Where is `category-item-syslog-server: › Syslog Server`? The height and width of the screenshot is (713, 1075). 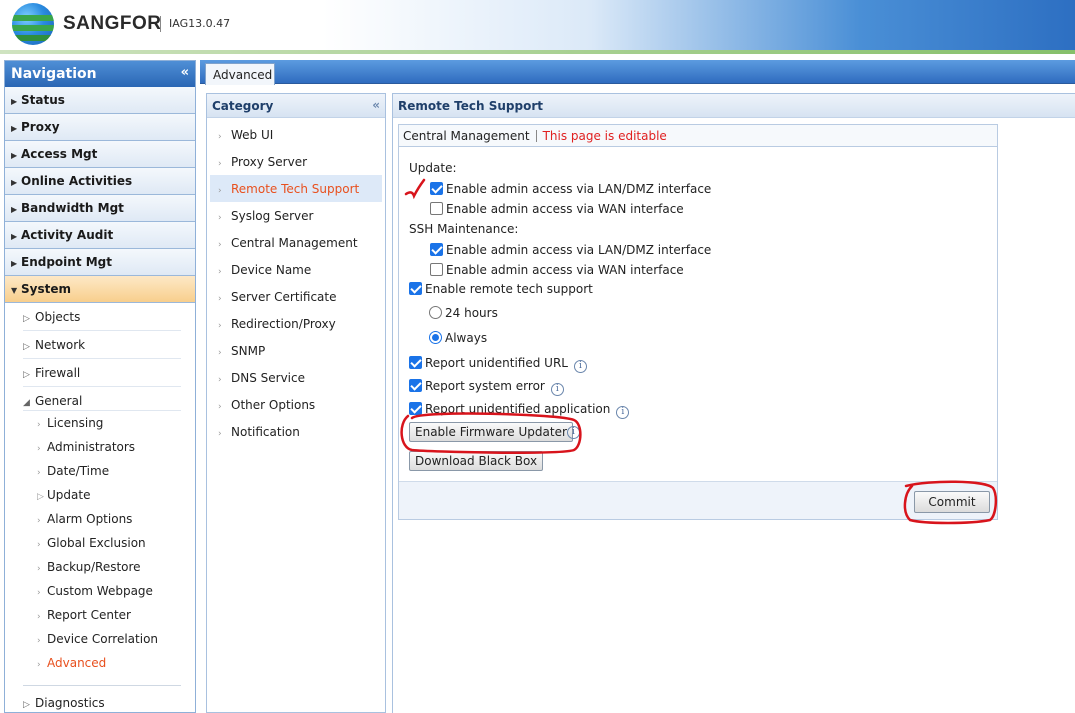
category-item-syslog-server: › Syslog Server is located at coordinates (296, 215).